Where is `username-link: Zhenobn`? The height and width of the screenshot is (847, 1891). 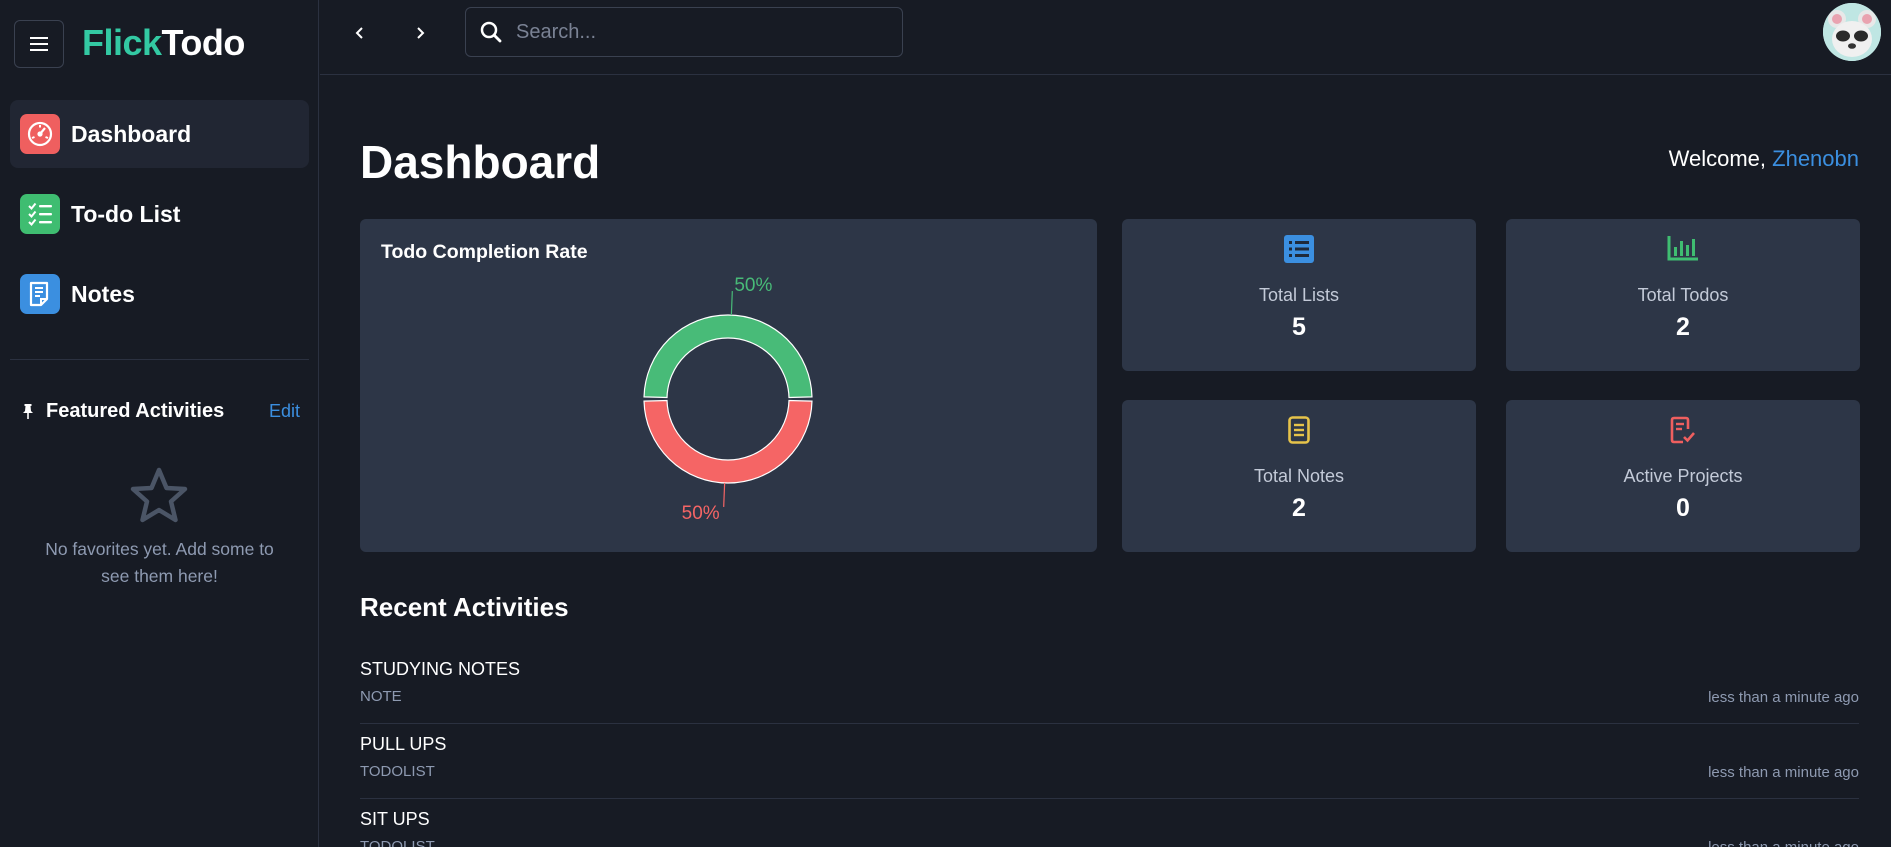
username-link: Zhenobn is located at coordinates (1815, 158).